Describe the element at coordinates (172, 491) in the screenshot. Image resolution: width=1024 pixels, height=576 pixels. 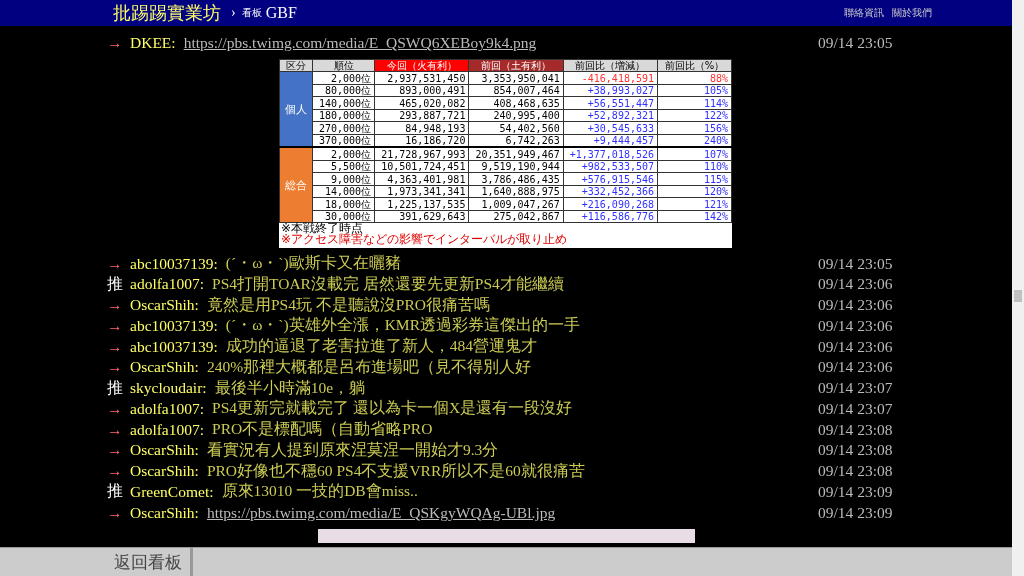
I see `user-id: GreenComet:` at that location.